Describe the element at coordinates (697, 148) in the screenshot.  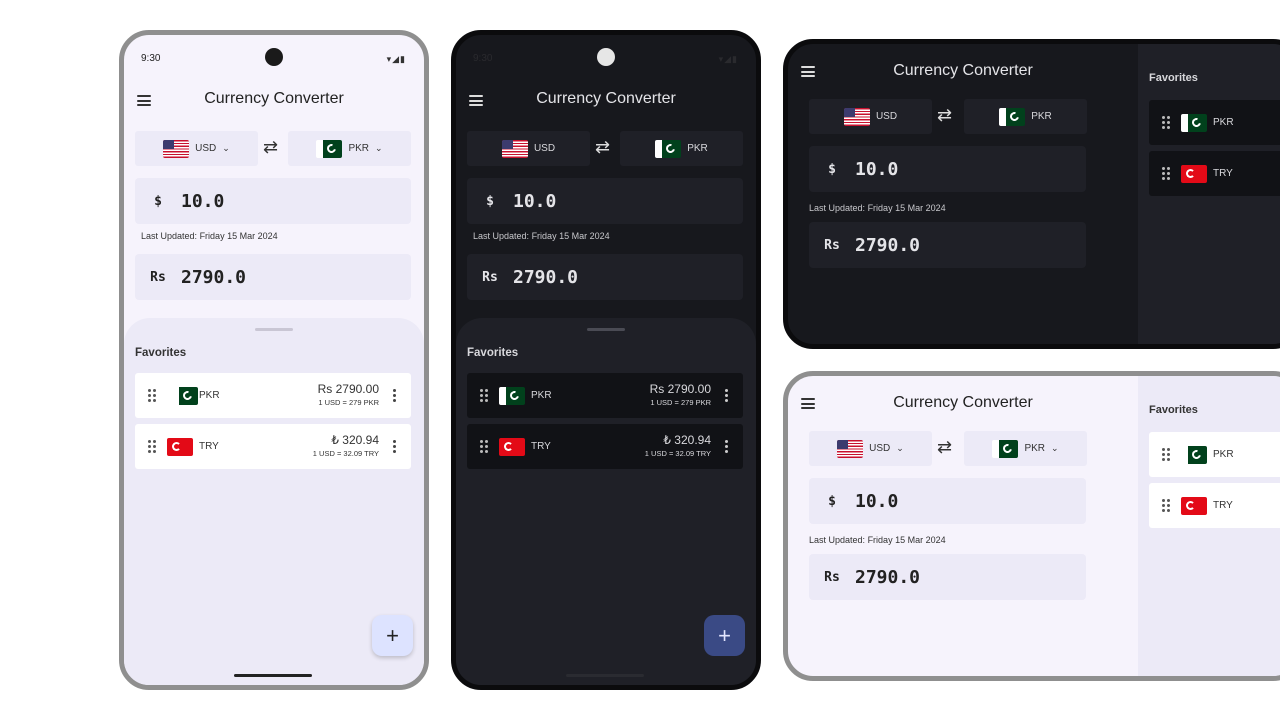
I see `to-currency-code: PKR` at that location.